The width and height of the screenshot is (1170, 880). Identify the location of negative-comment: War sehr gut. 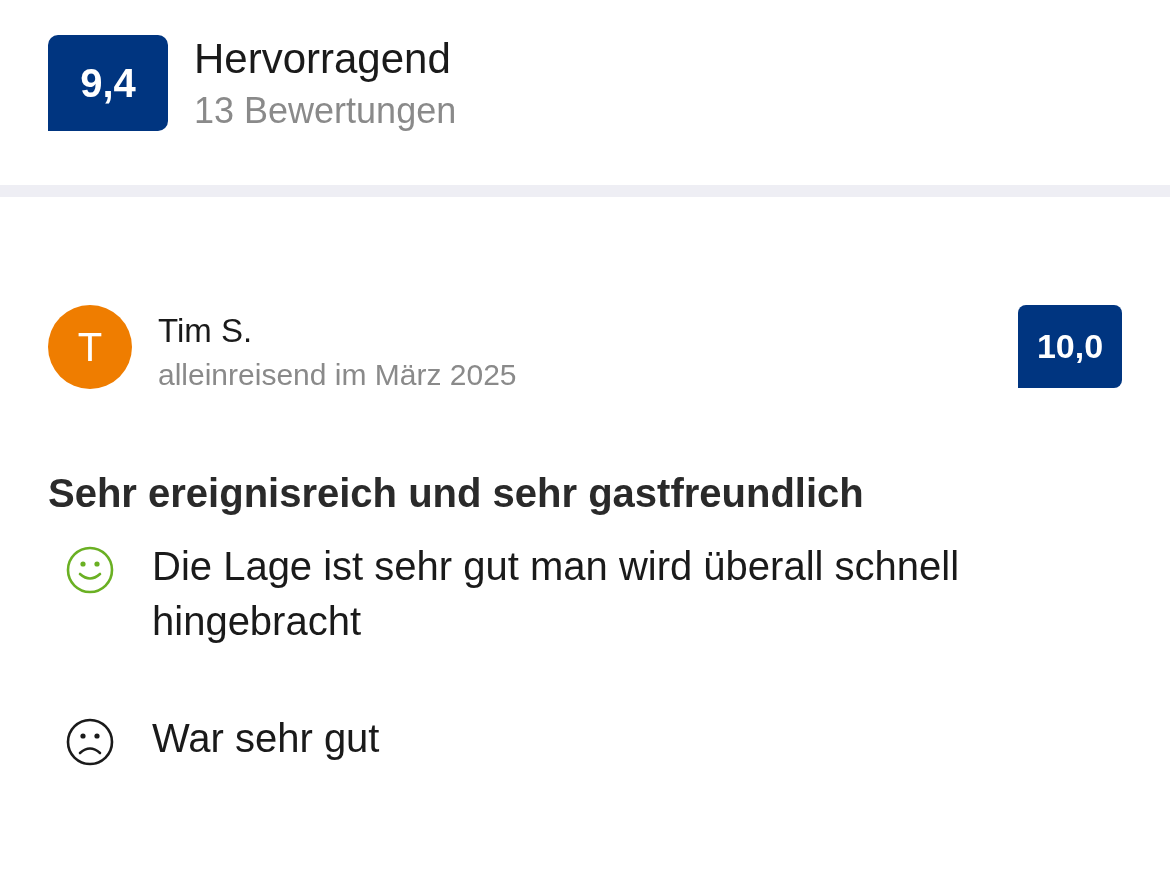
(266, 738).